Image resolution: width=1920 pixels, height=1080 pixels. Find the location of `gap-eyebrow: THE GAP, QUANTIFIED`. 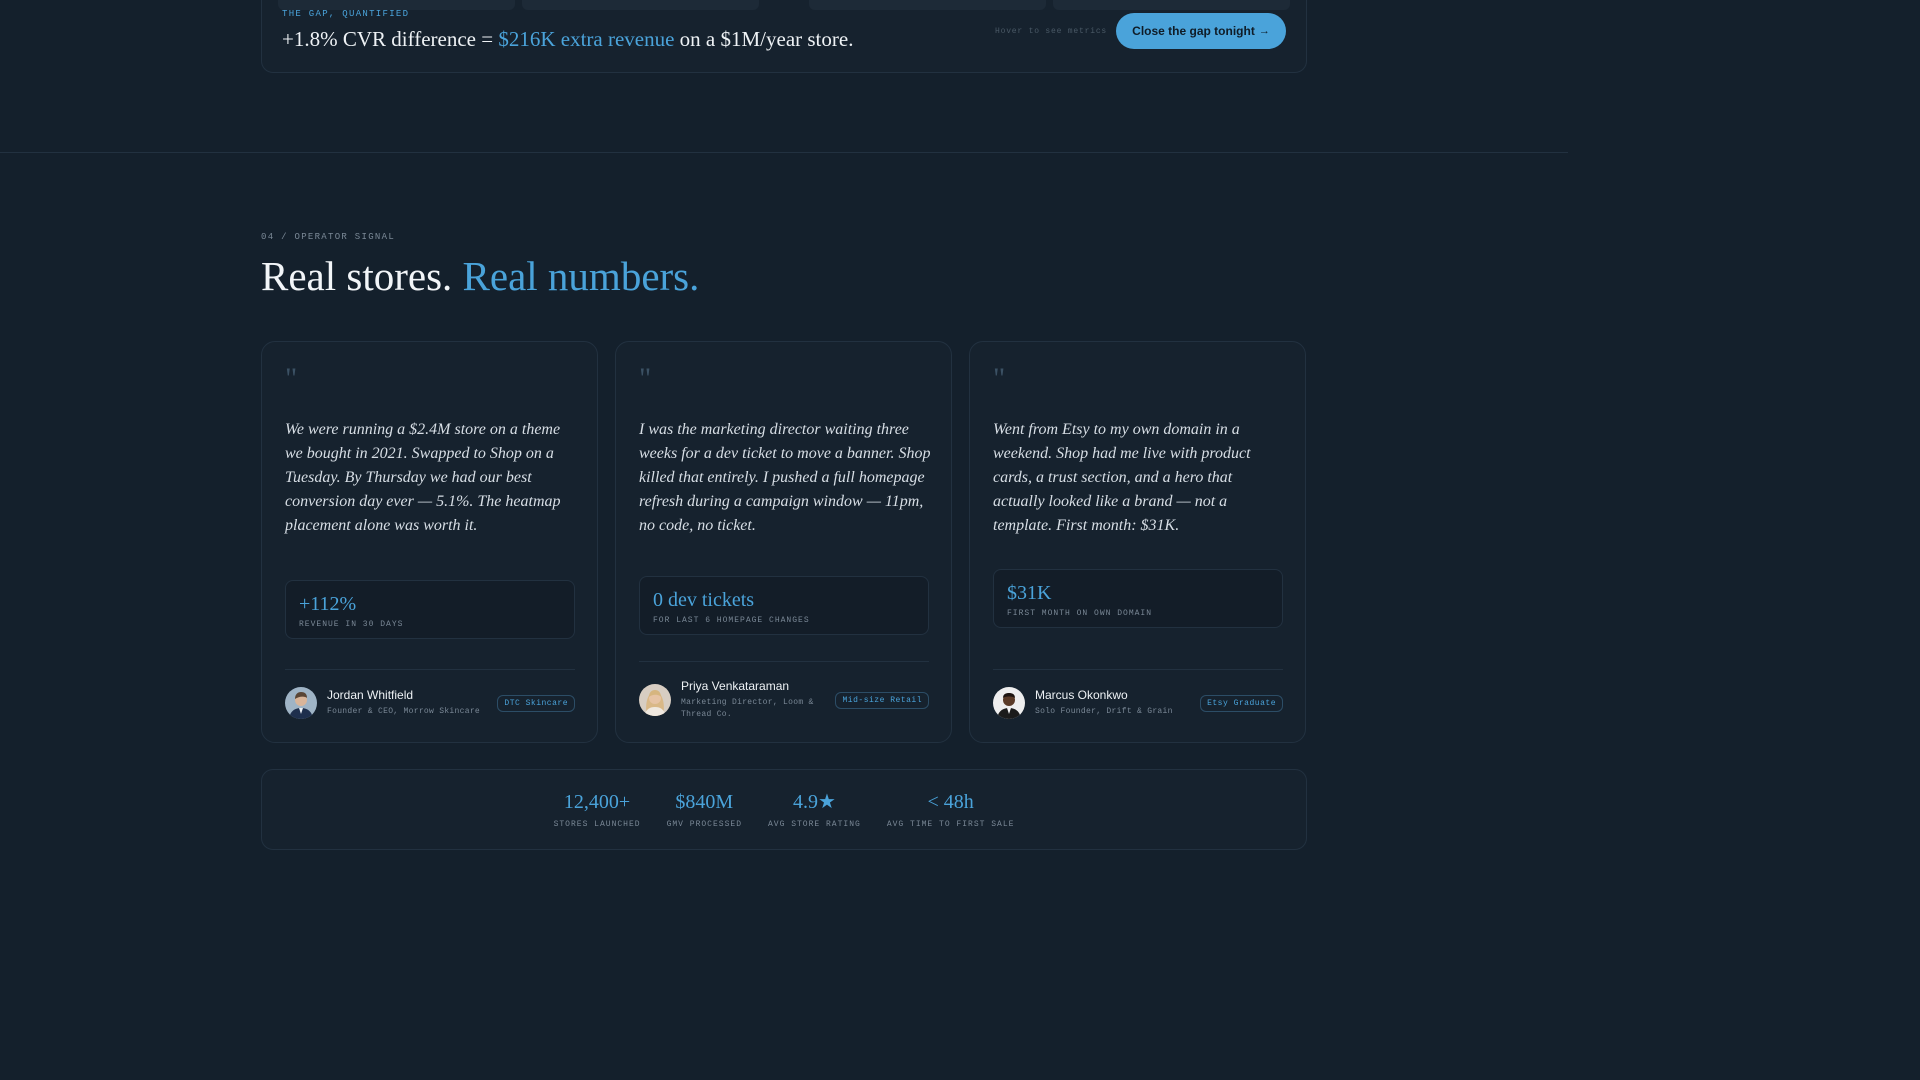

gap-eyebrow: THE GAP, QUANTIFIED is located at coordinates (346, 14).